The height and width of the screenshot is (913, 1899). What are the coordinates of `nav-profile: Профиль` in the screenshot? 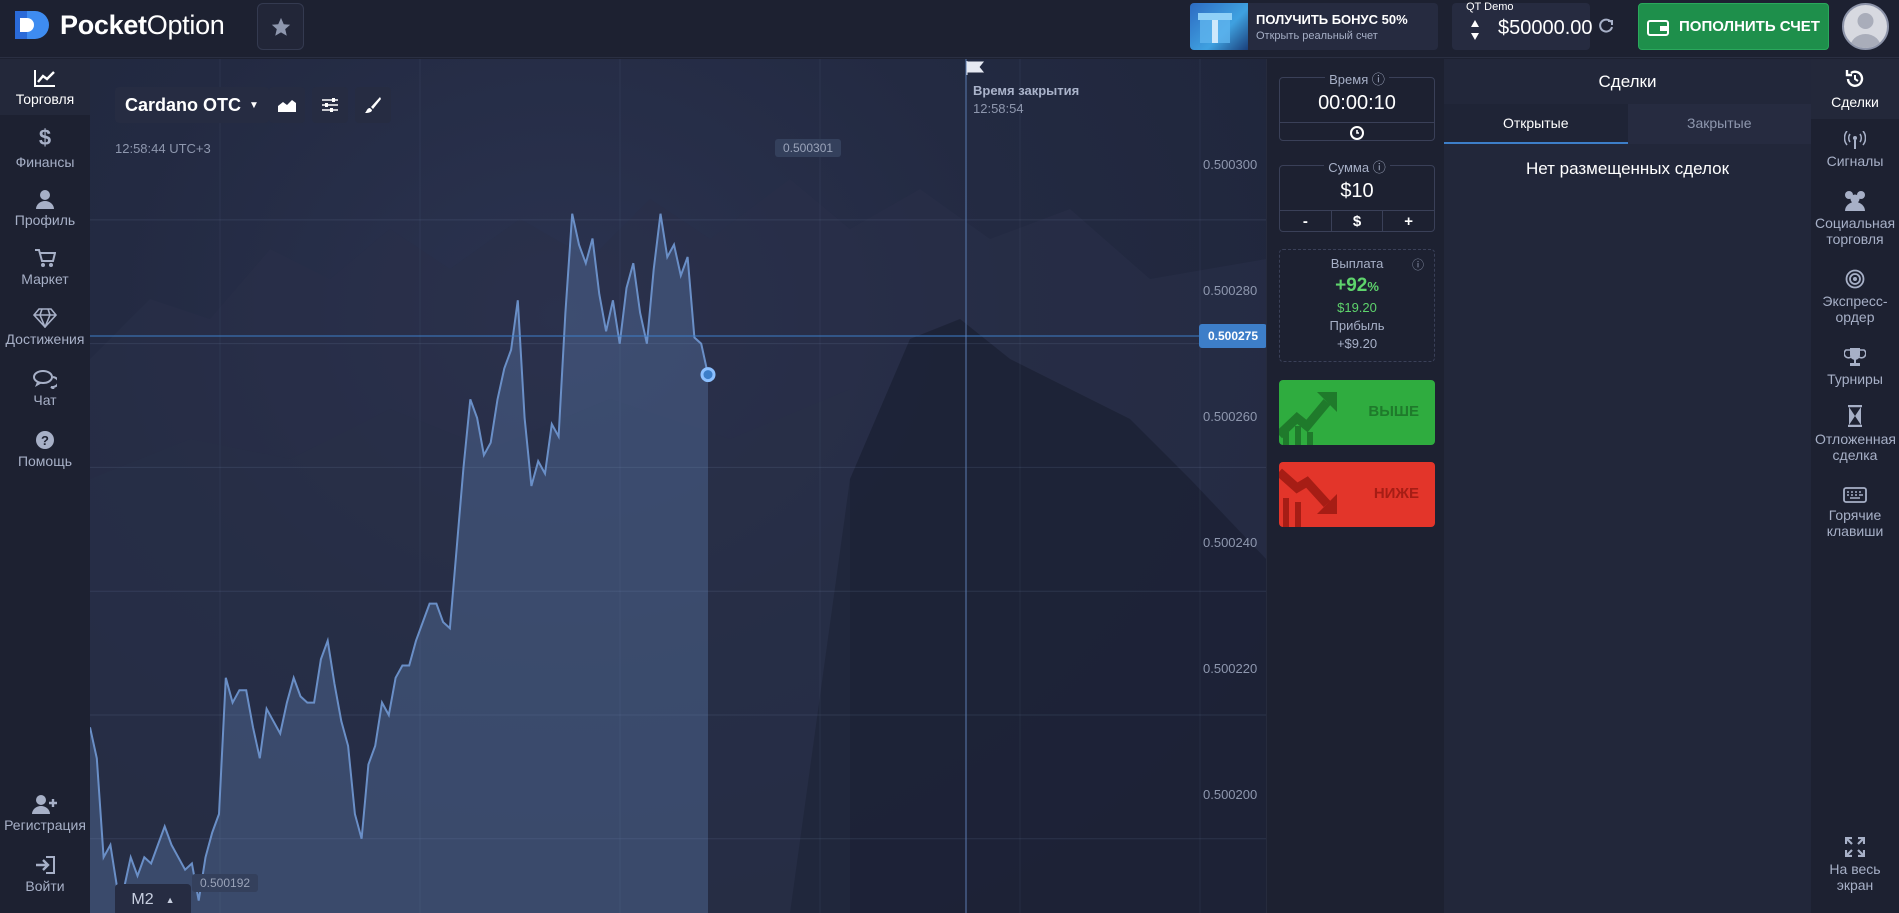 It's located at (45, 208).